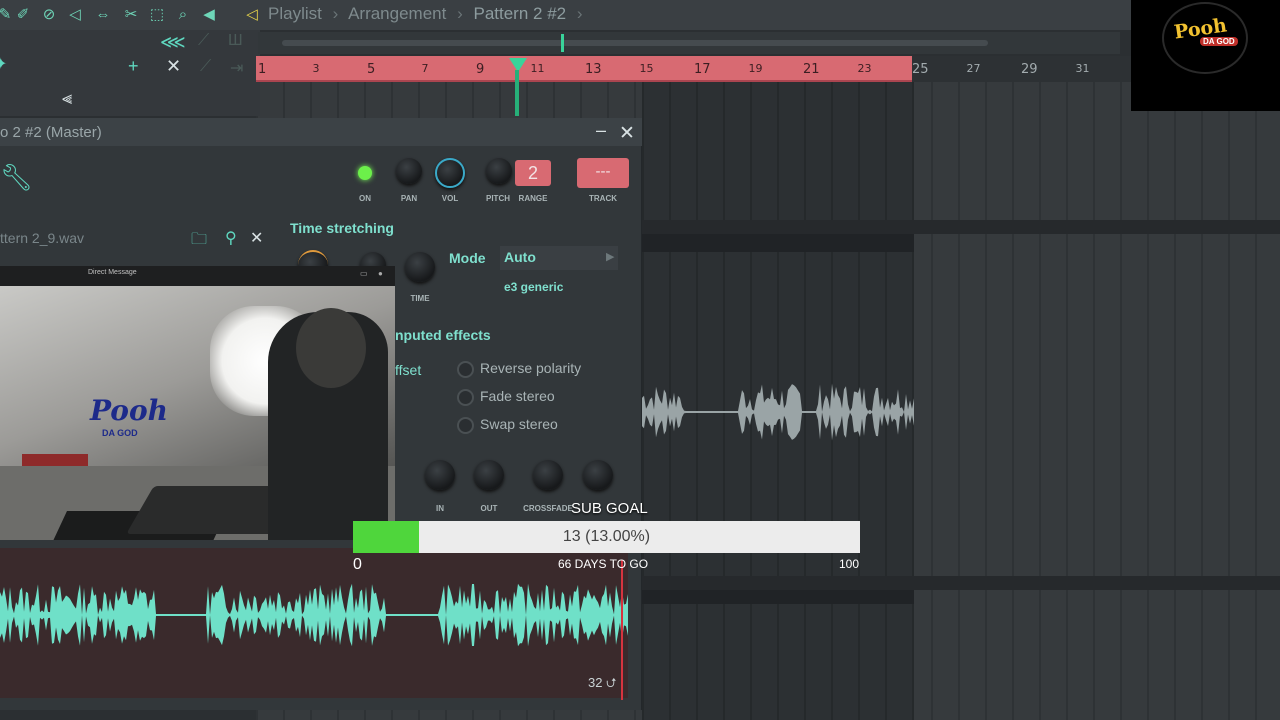  Describe the element at coordinates (67, 98) in the screenshot. I see `volume-slider-icon: ⫷` at that location.